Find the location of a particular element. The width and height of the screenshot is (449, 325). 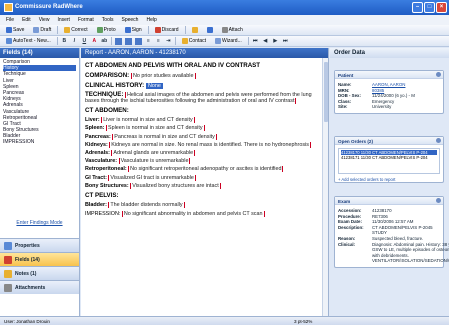

prev-icon: ◀ is located at coordinates (265, 41).